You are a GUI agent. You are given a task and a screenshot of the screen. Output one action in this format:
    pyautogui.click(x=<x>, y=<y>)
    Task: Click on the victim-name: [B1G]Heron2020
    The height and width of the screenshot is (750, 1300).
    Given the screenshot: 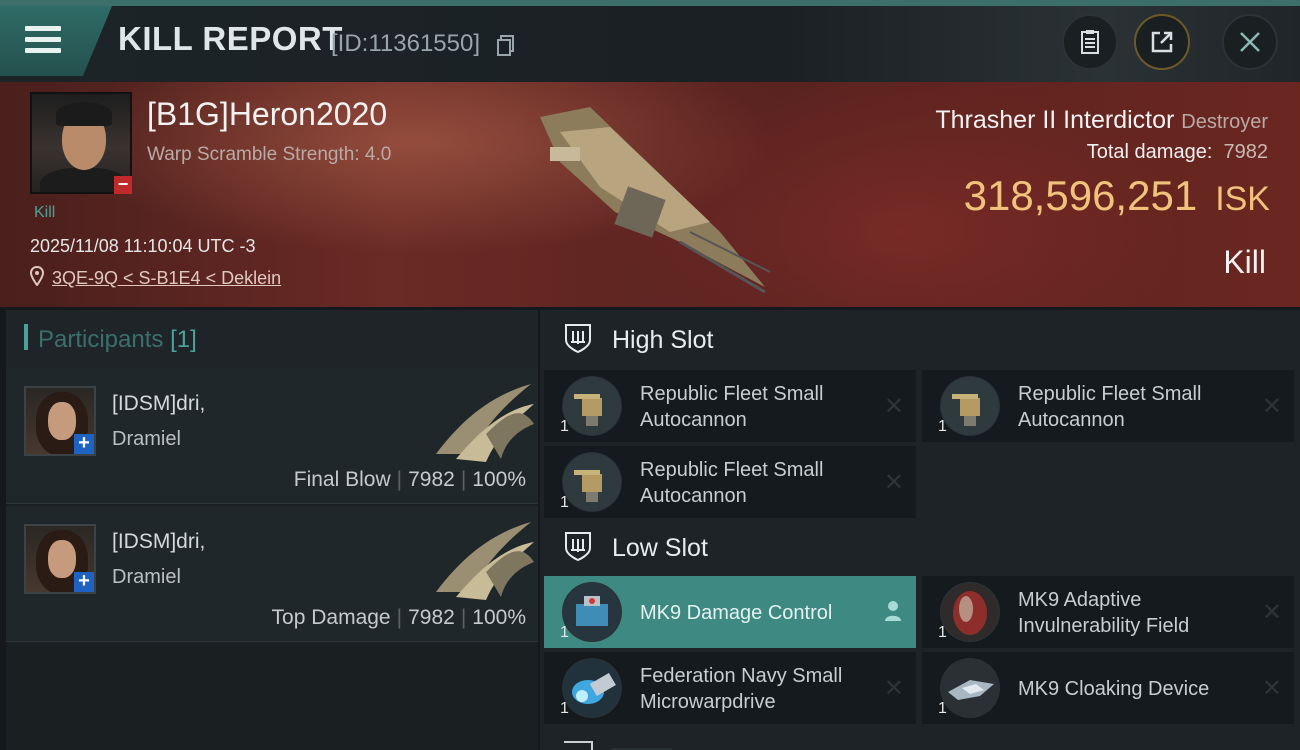 What is the action you would take?
    pyautogui.click(x=267, y=114)
    